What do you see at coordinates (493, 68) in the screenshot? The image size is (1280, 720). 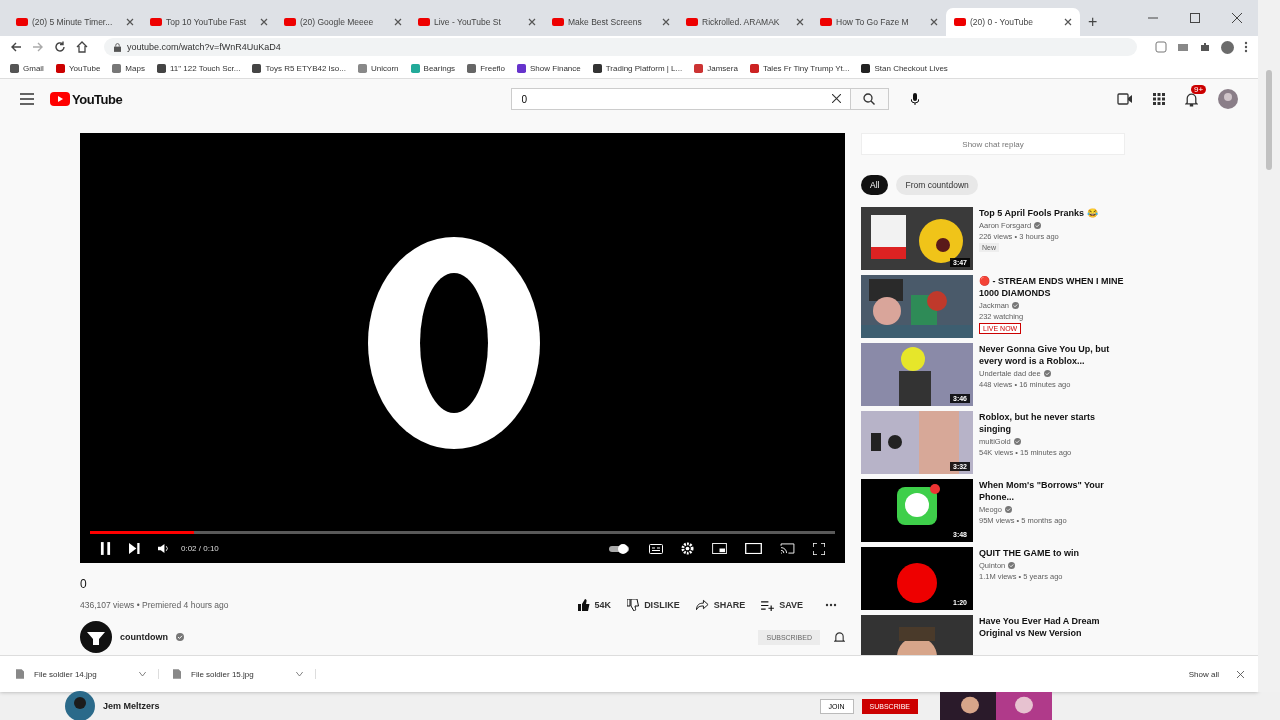 I see `bookmark-link: Freeflo` at bounding box center [493, 68].